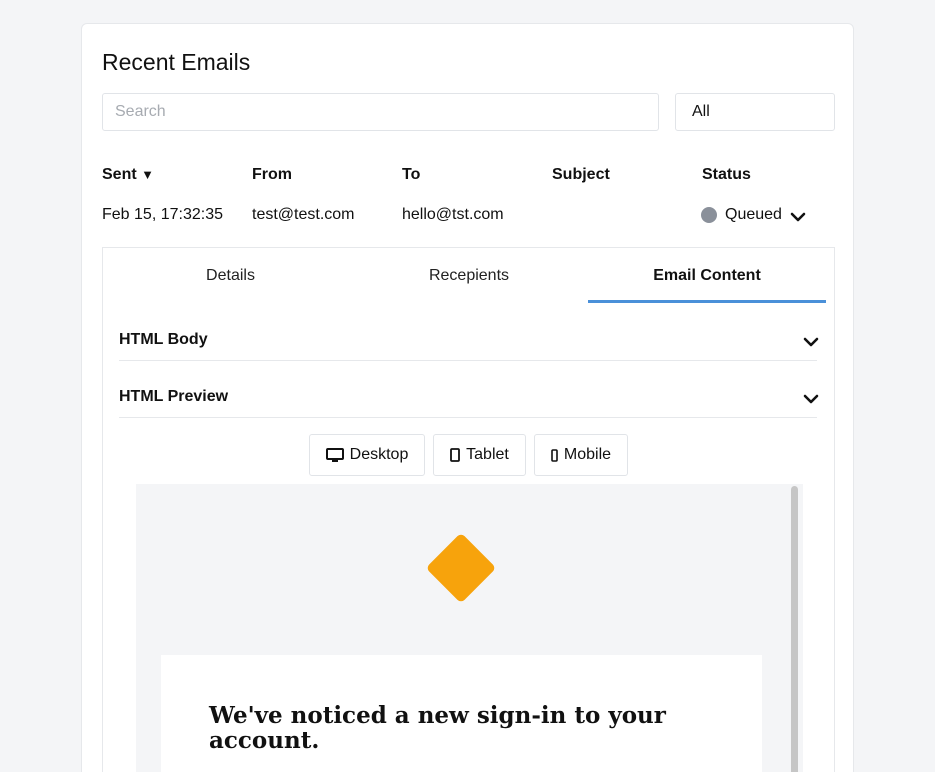 The width and height of the screenshot is (935, 772). I want to click on active-tab-indicator, so click(707, 301).